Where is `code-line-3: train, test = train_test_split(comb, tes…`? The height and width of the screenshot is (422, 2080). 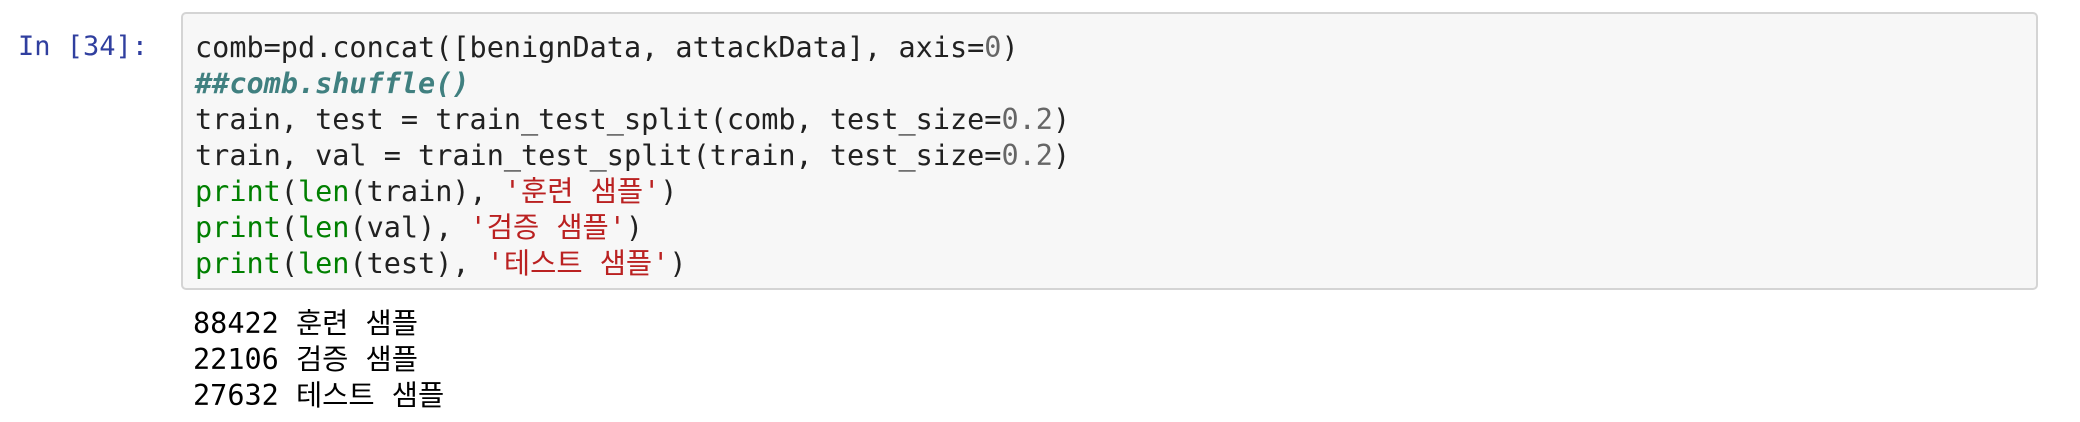
code-line-3: train, test = train_test_split(comb, tes… is located at coordinates (632, 120).